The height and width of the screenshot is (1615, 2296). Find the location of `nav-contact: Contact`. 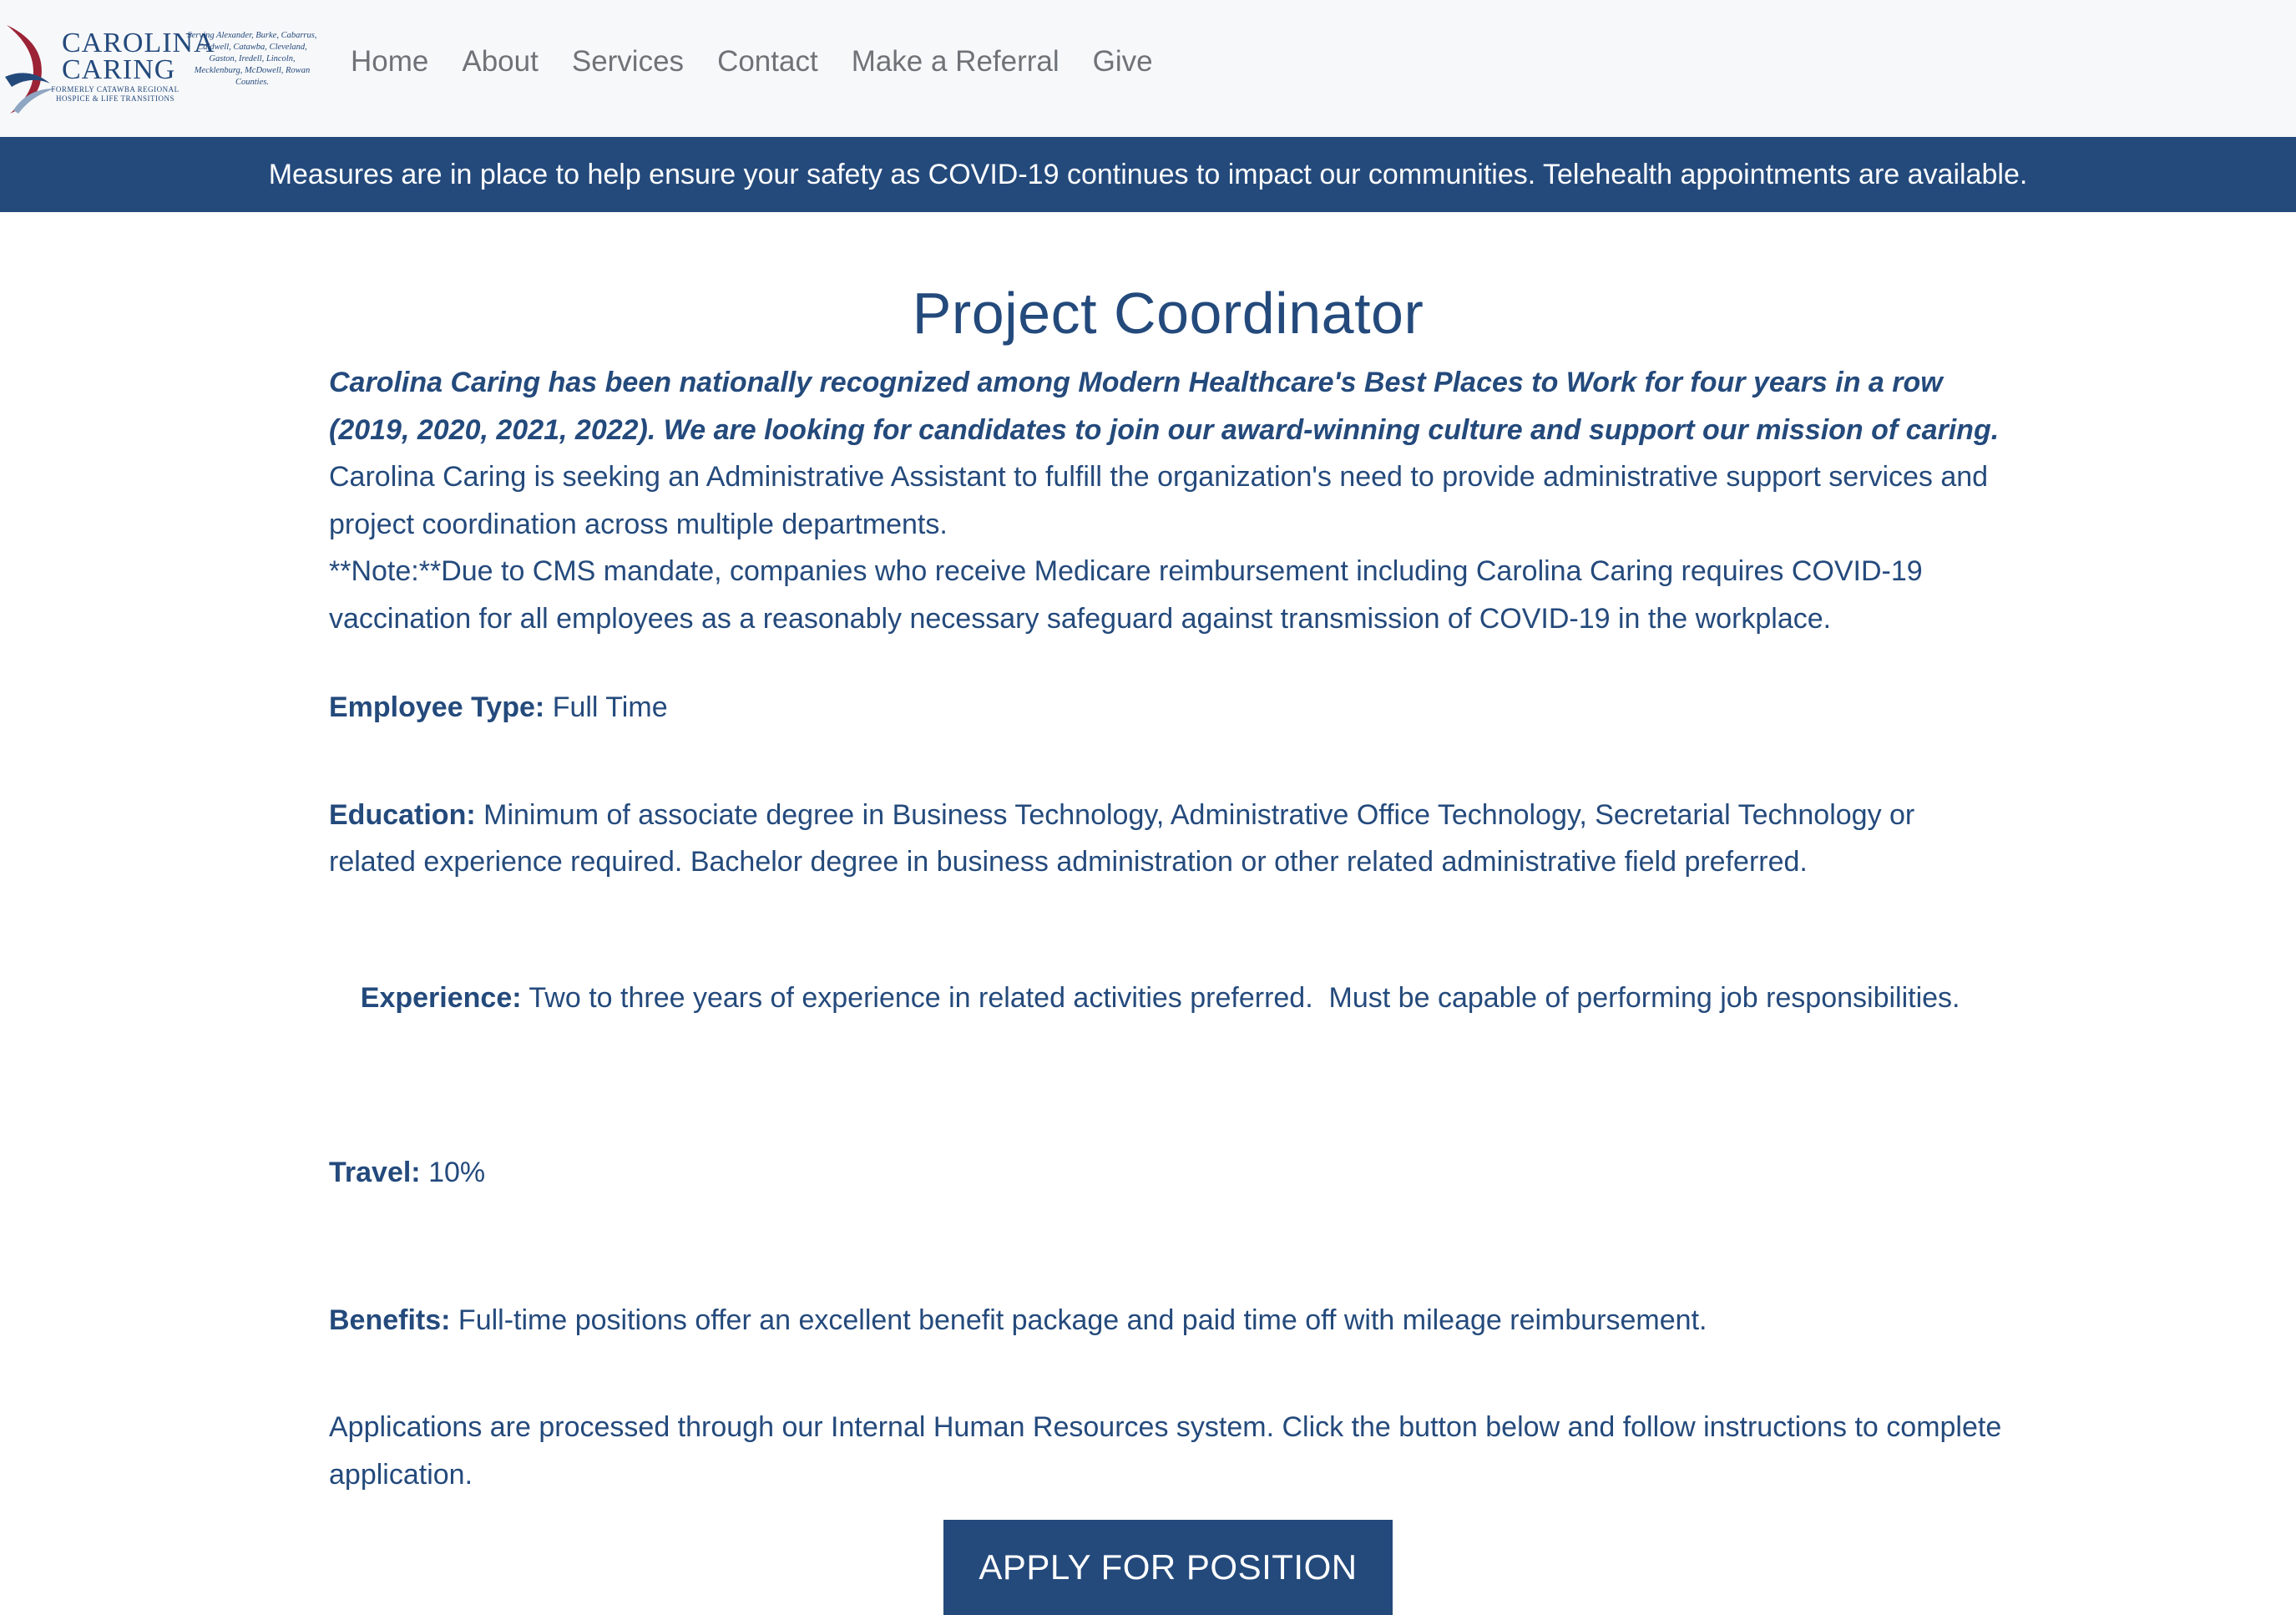

nav-contact: Contact is located at coordinates (767, 62).